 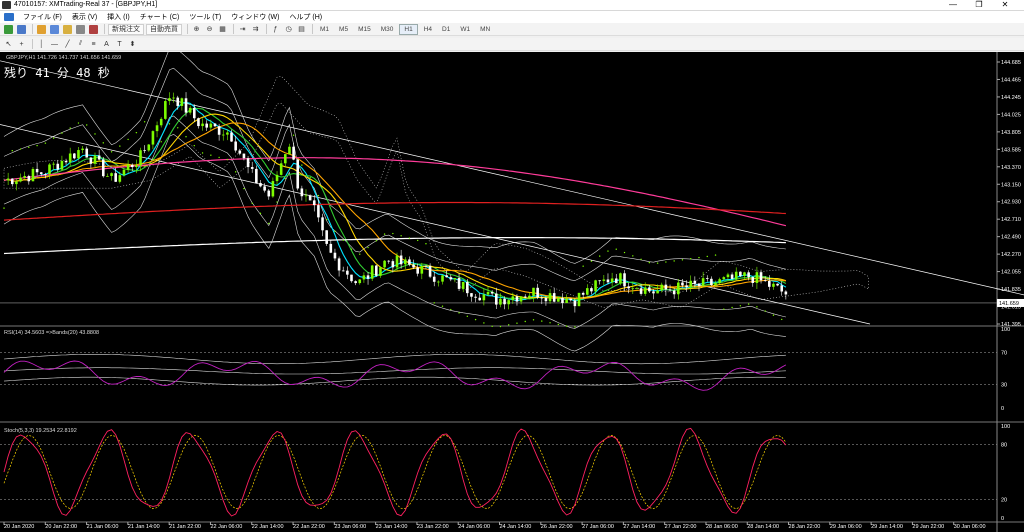 I want to click on horizontal-line-icon: —, so click(x=54, y=44).